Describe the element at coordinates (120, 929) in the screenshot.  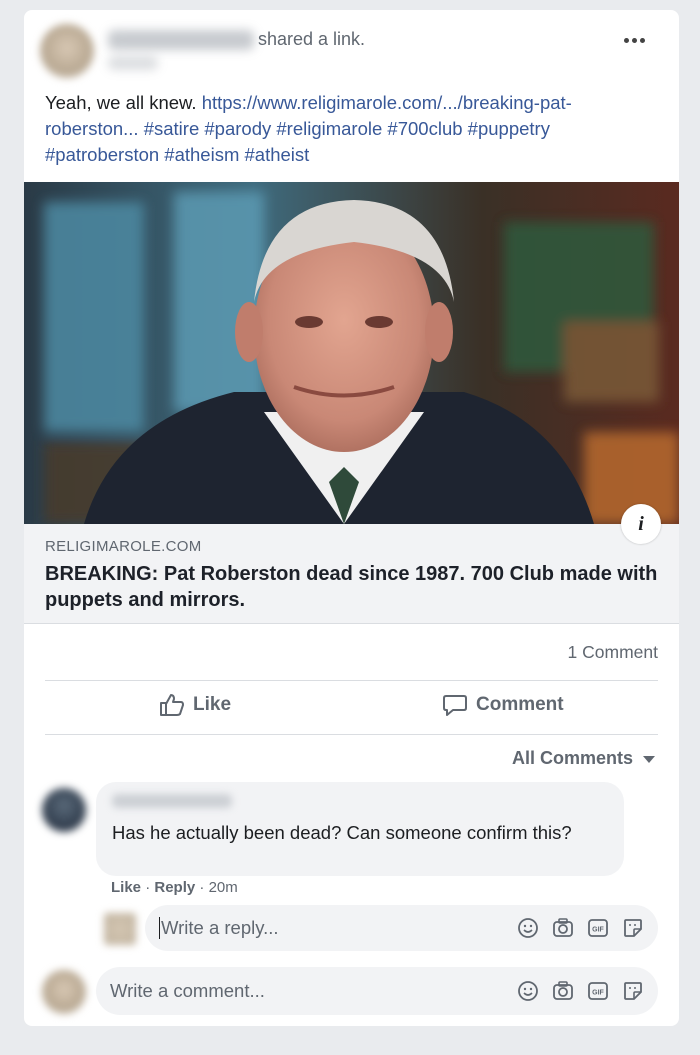
I see `user-avatar-small` at that location.